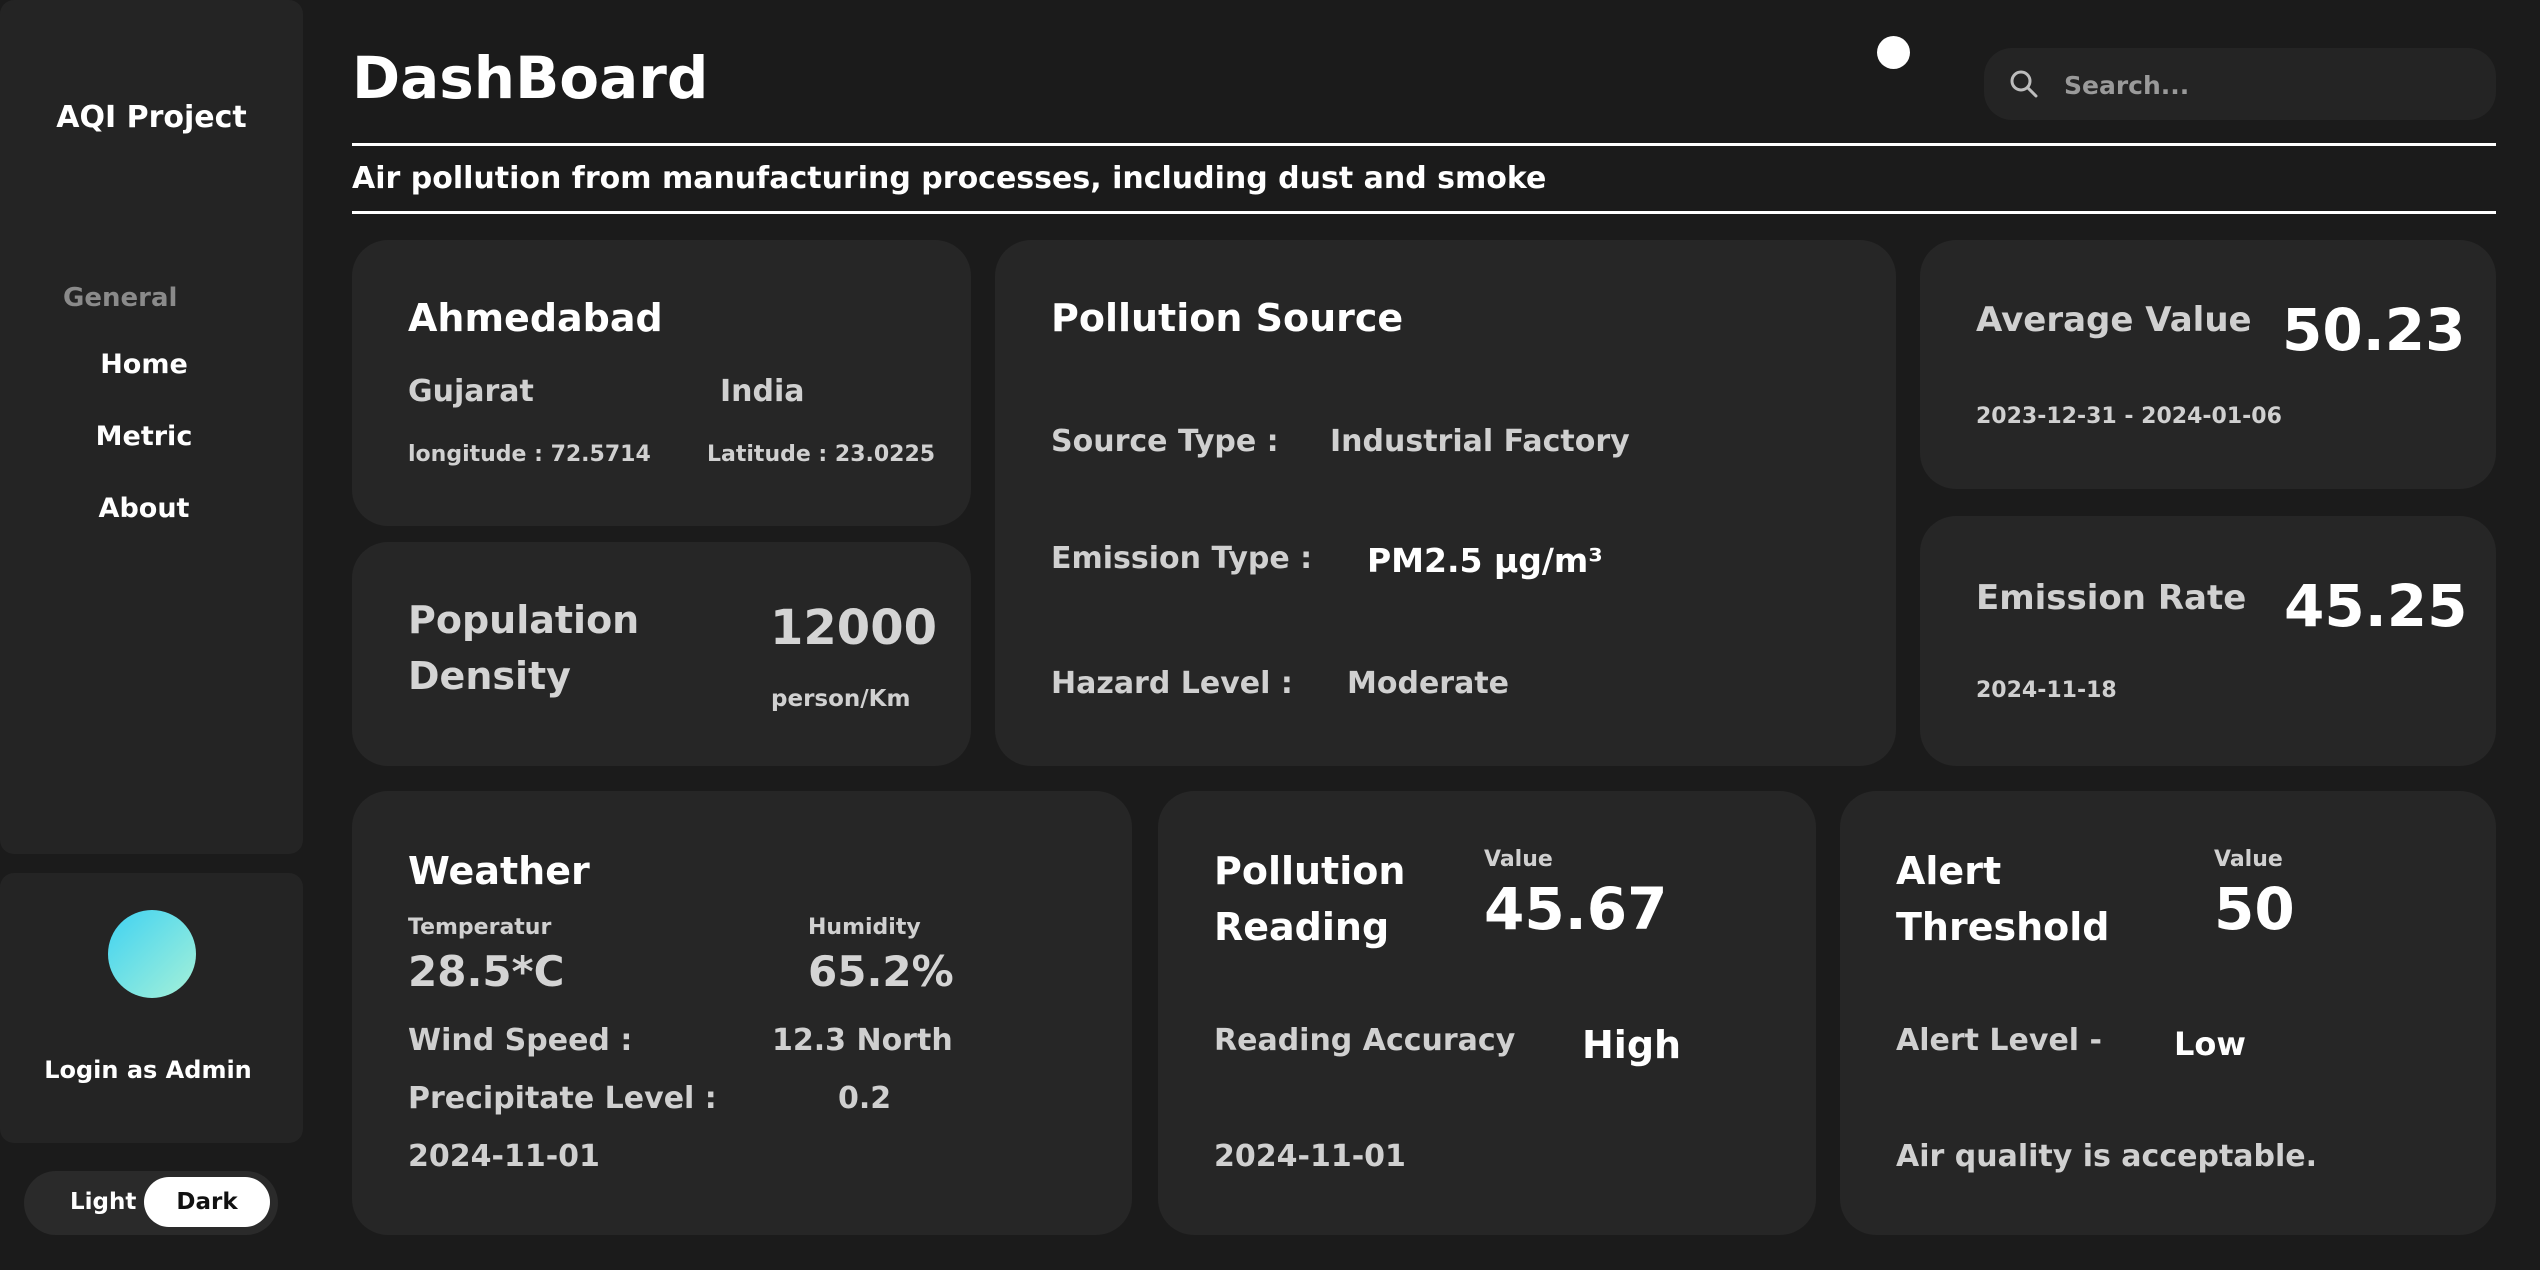  What do you see at coordinates (865, 1098) in the screenshot?
I see `precipitate-level-value: 0.2` at bounding box center [865, 1098].